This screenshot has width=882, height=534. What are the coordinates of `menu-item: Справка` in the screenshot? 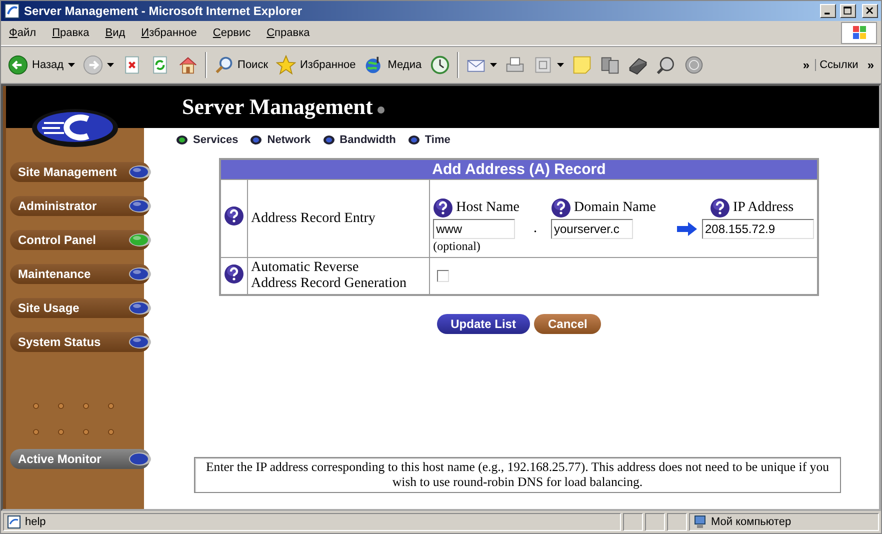 It's located at (288, 33).